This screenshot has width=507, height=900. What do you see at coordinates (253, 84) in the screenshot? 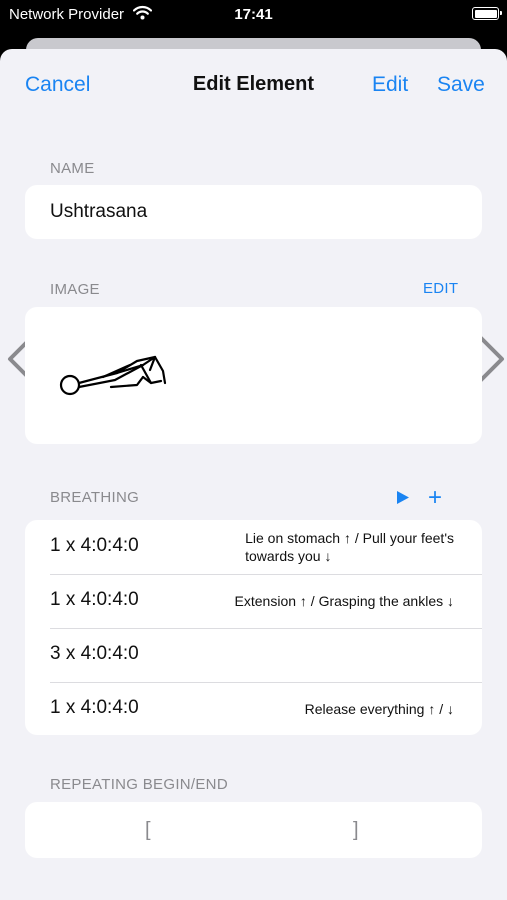
I see `navigation-bar: Cancel Edit Element Edit Save` at bounding box center [253, 84].